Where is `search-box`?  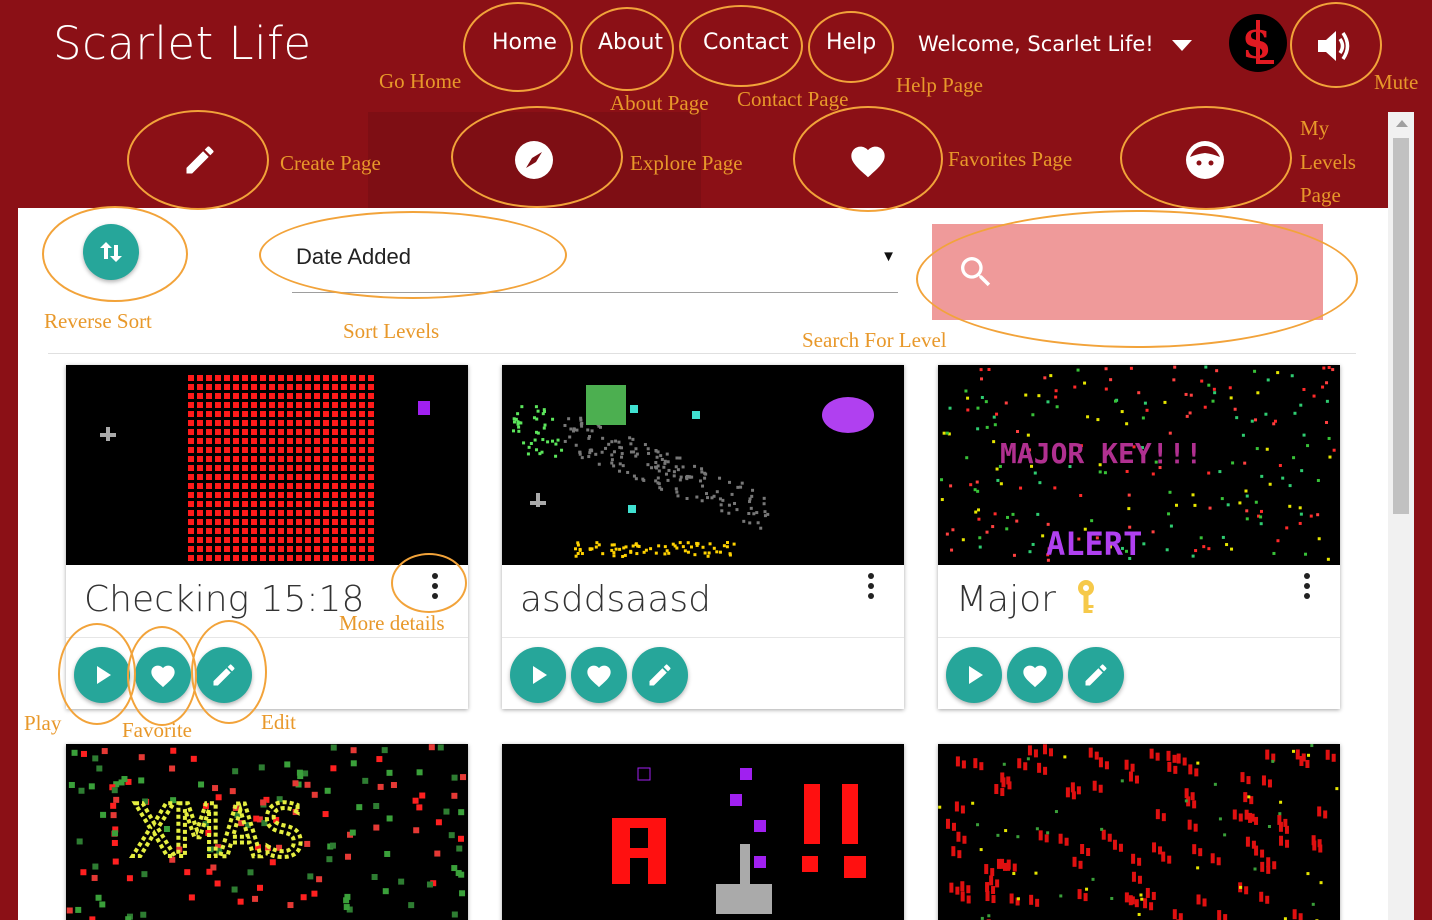 search-box is located at coordinates (1127, 272).